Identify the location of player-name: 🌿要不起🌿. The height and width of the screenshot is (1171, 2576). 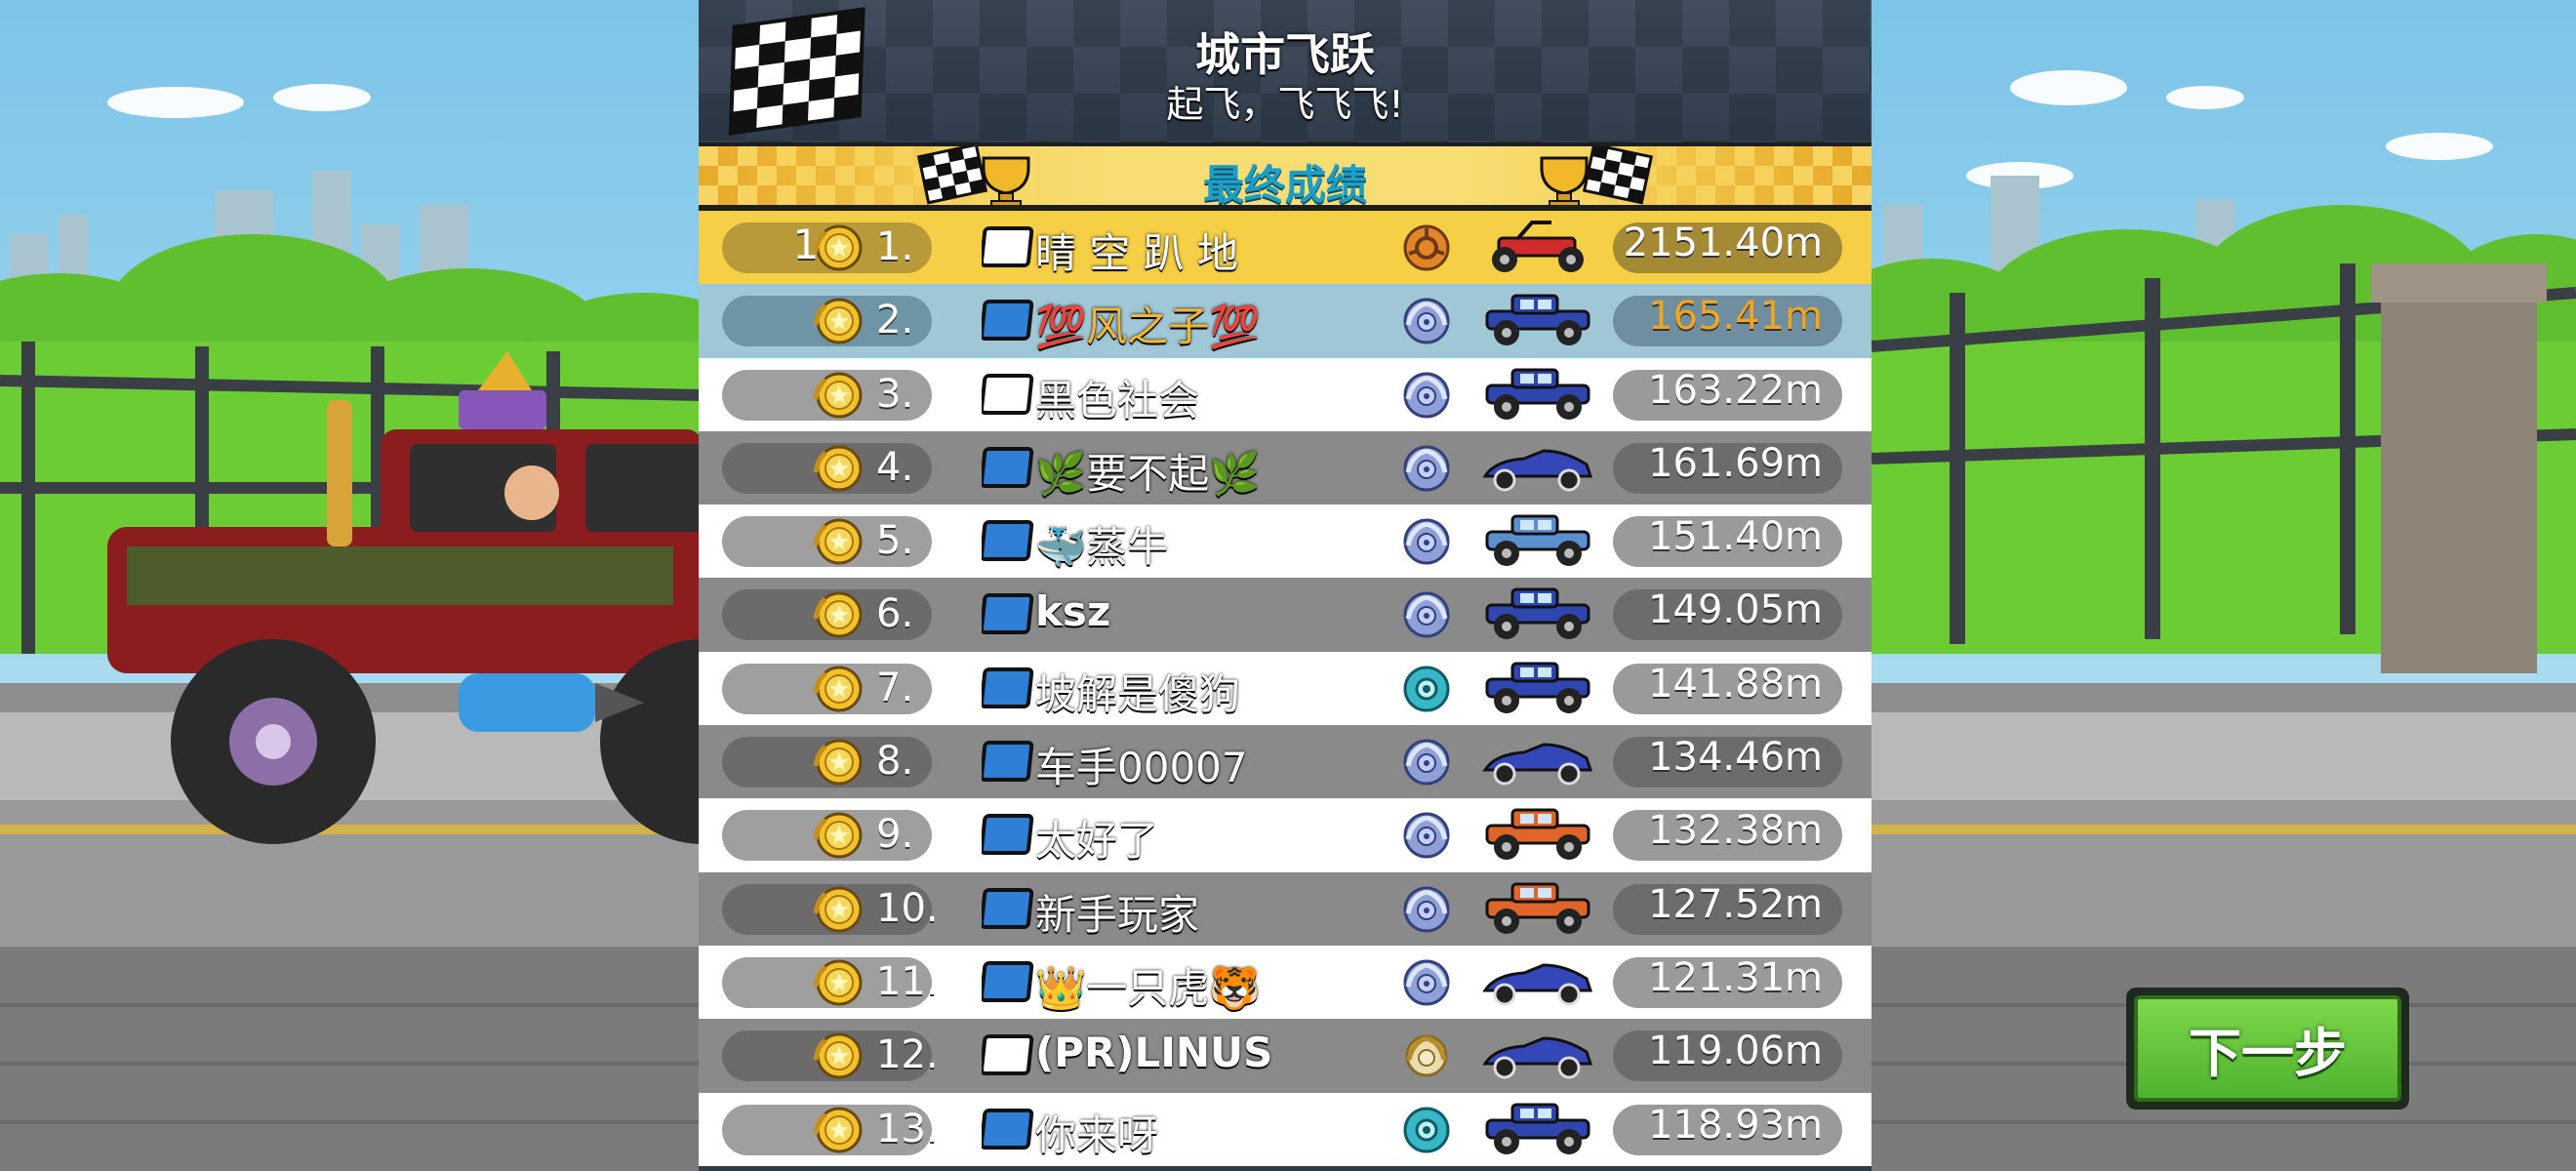
(1148, 473).